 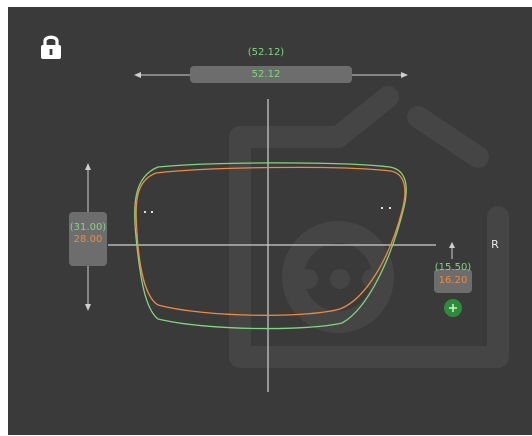 I want to click on width-value: 52.12, so click(x=266, y=74).